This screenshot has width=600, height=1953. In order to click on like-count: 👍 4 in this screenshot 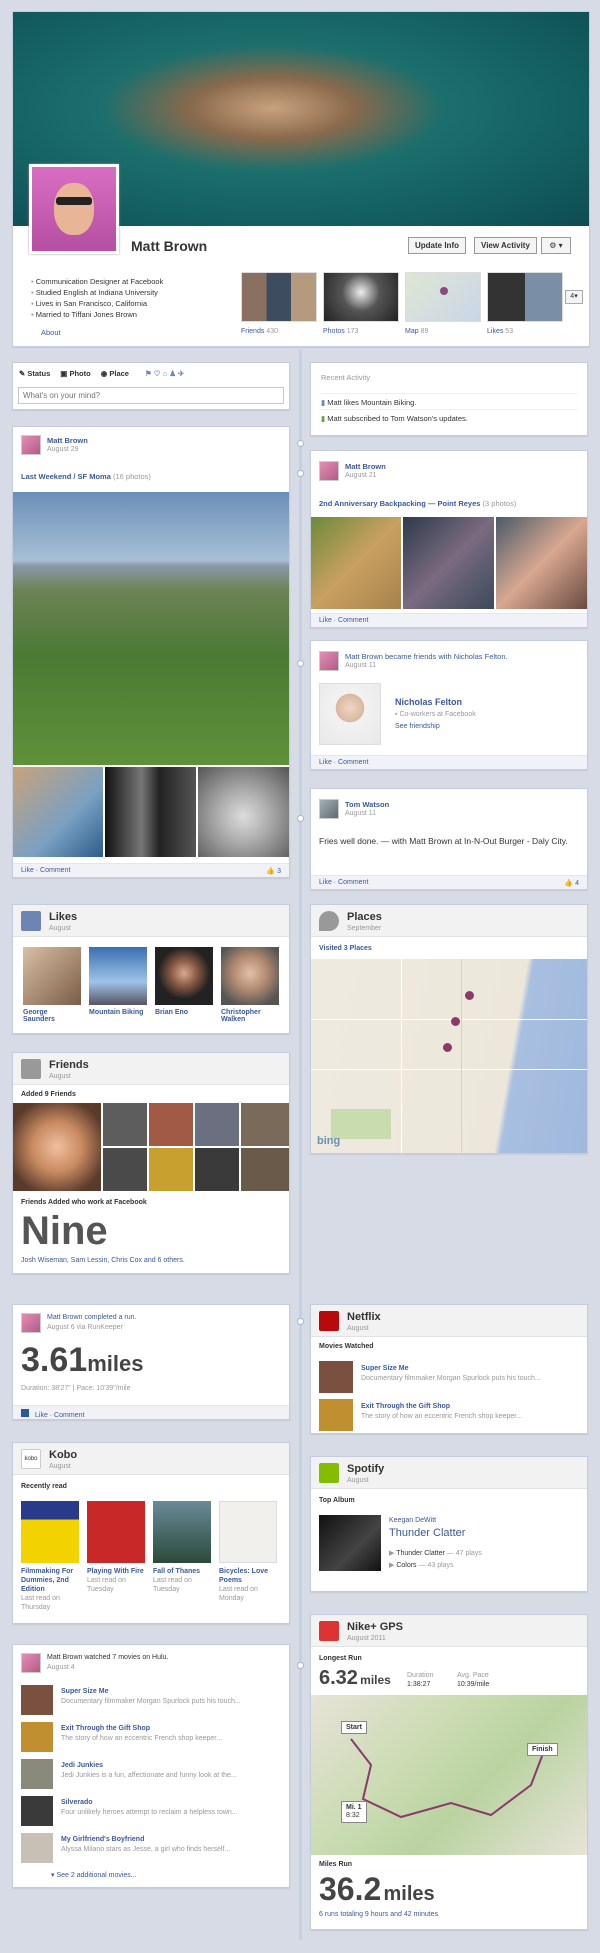, I will do `click(571, 883)`.